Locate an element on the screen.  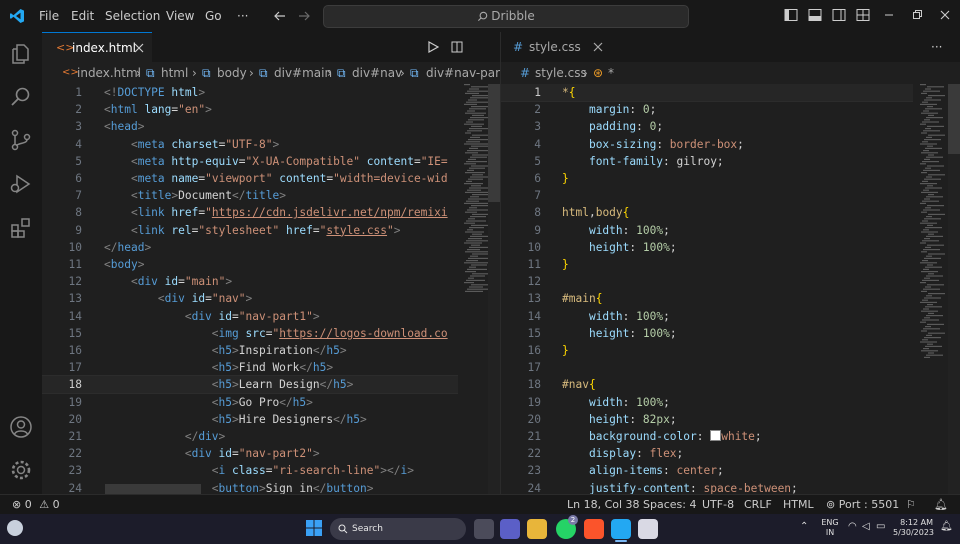
extensions-icon is located at coordinates (21, 228).